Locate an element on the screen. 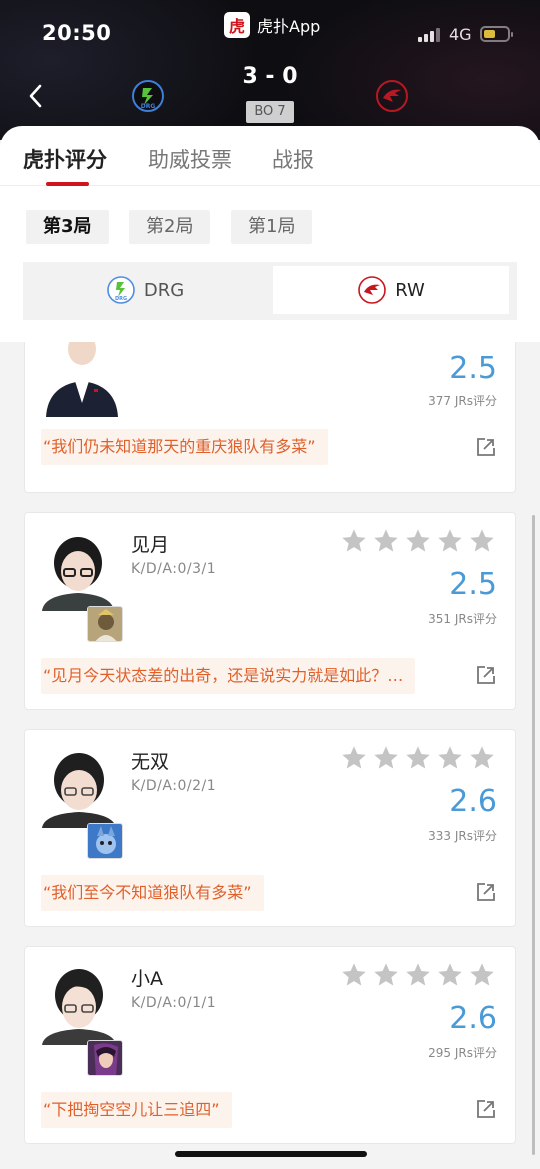  main-tabs: 虎扑评分 助威投票 战报 is located at coordinates (270, 156).